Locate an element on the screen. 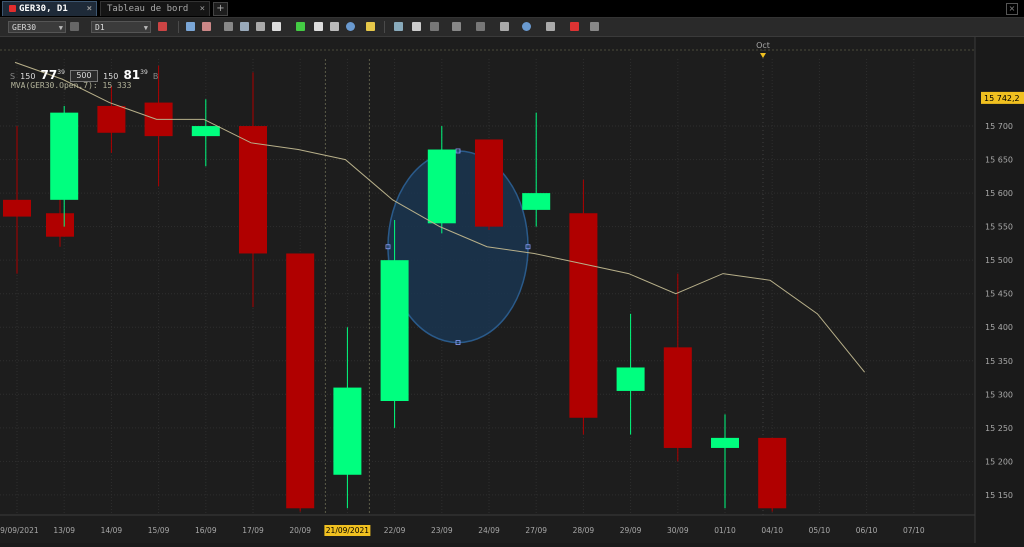 Image resolution: width=1024 pixels, height=547 pixels. month-marker-arrow is located at coordinates (763, 55).